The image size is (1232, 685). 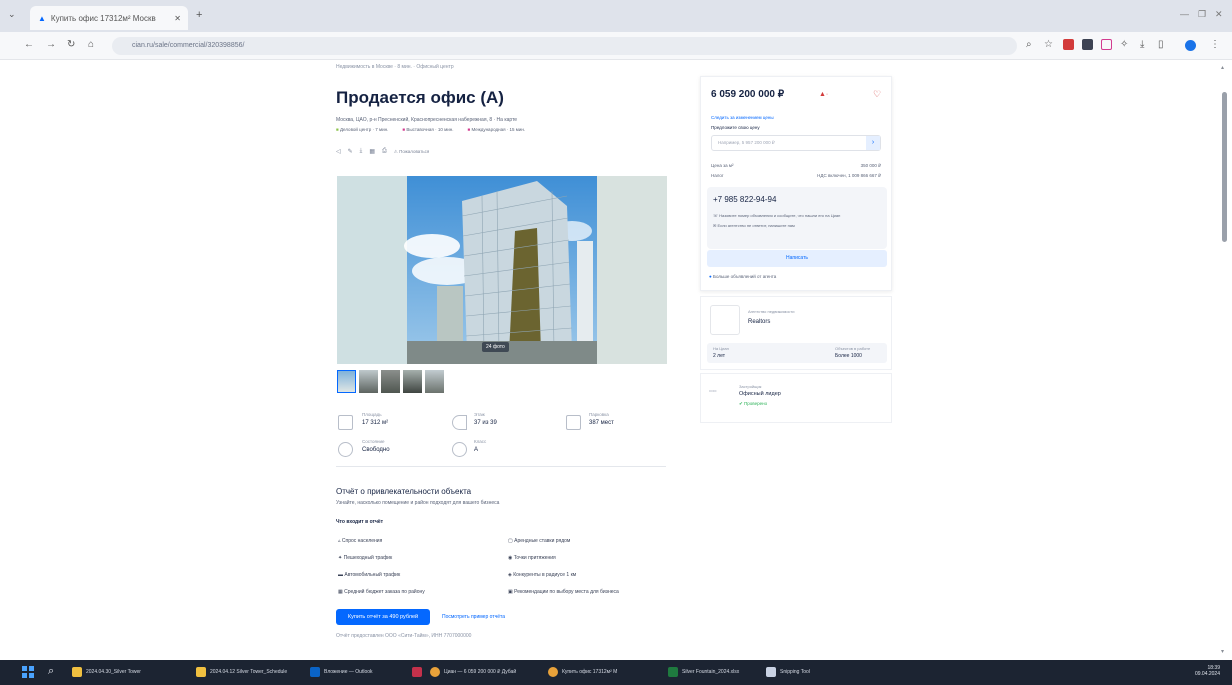 I want to click on sidepanel-icon: ▯, so click(x=1161, y=44).